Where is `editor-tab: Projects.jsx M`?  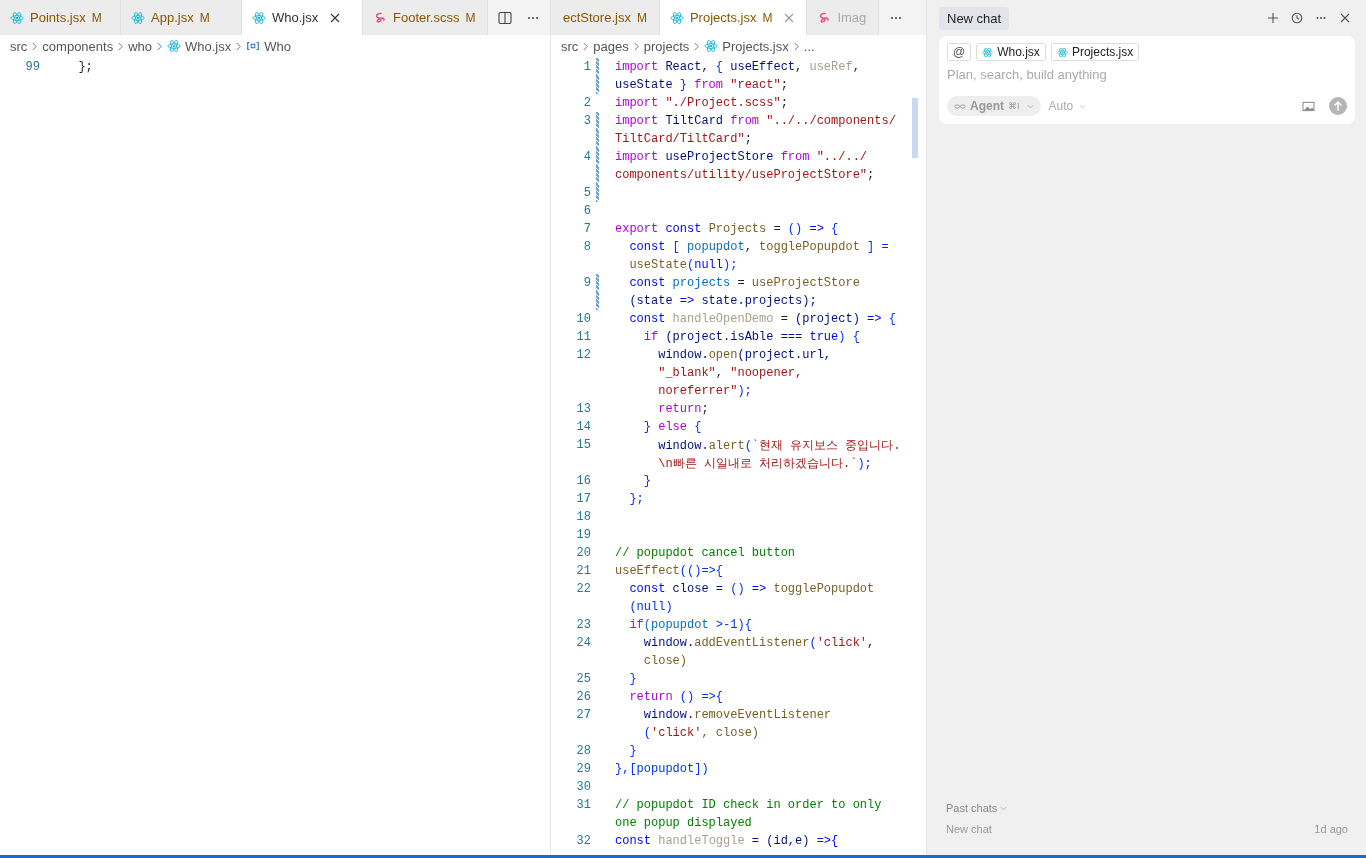
editor-tab: Projects.jsx M is located at coordinates (733, 17).